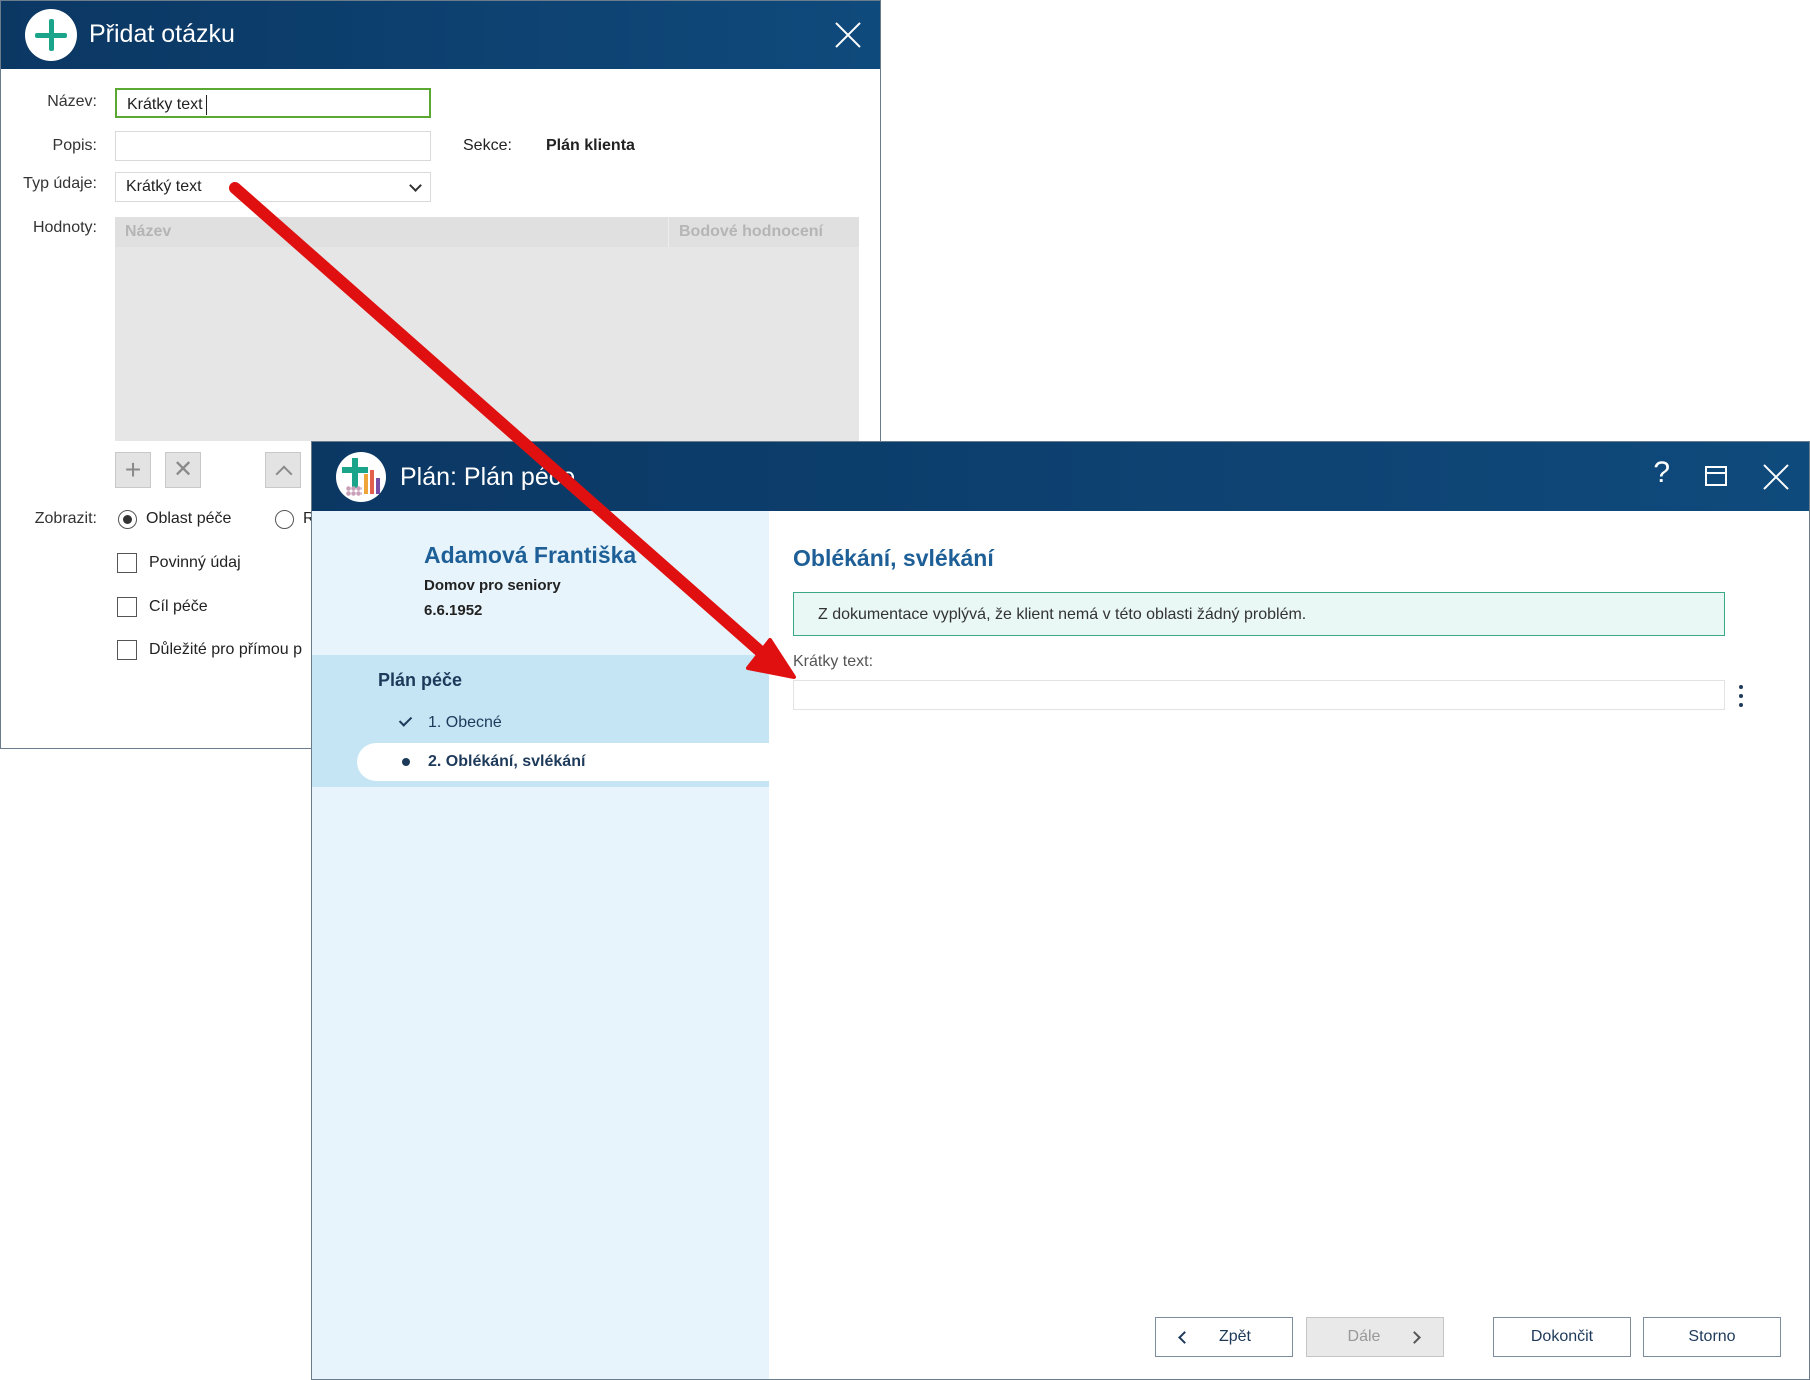  What do you see at coordinates (488, 477) in the screenshot?
I see `plan-title: Plán: Plán péče` at bounding box center [488, 477].